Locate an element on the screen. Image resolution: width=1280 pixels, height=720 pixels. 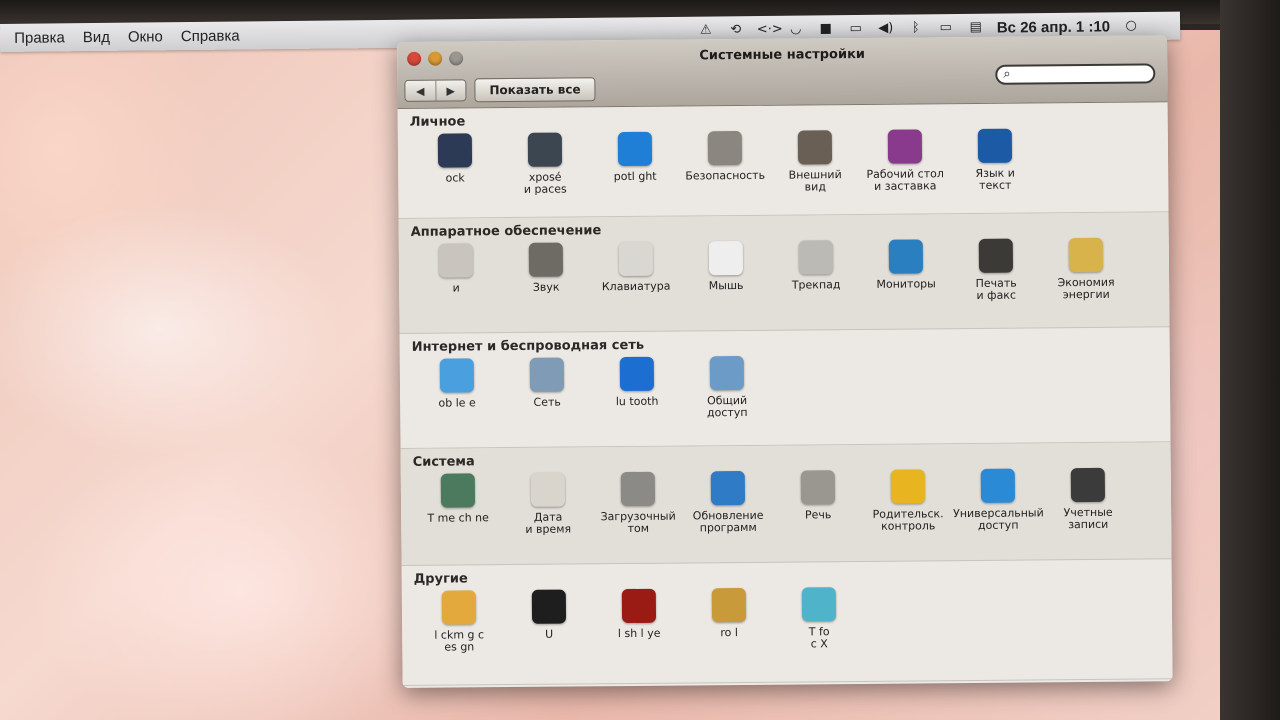
pref-pane-expose: xposé и paces is located at coordinates (545, 164).